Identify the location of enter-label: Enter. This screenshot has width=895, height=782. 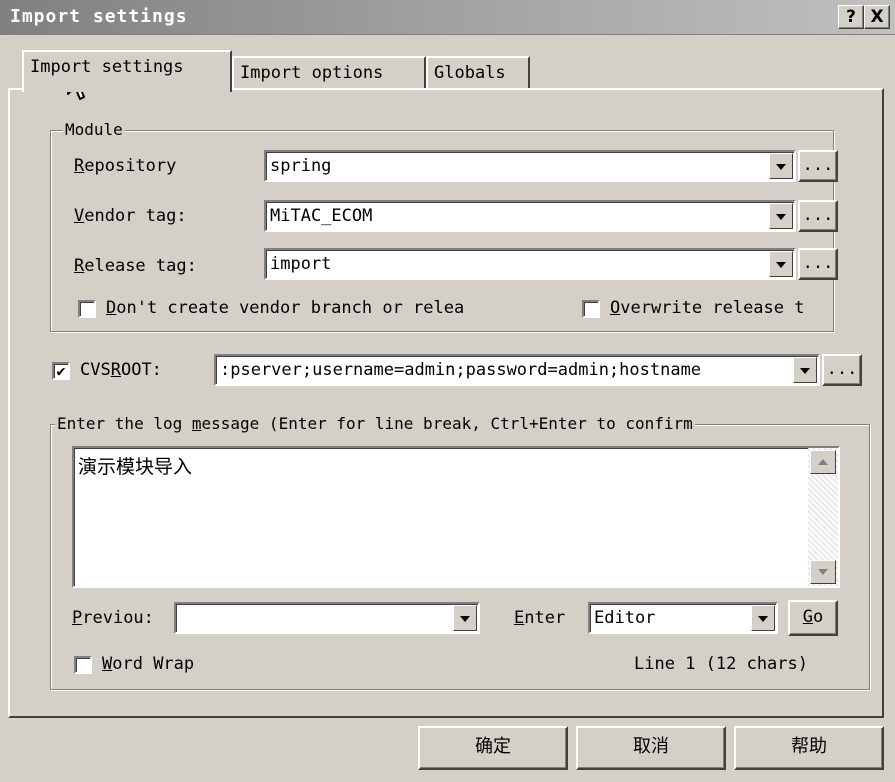
(540, 618).